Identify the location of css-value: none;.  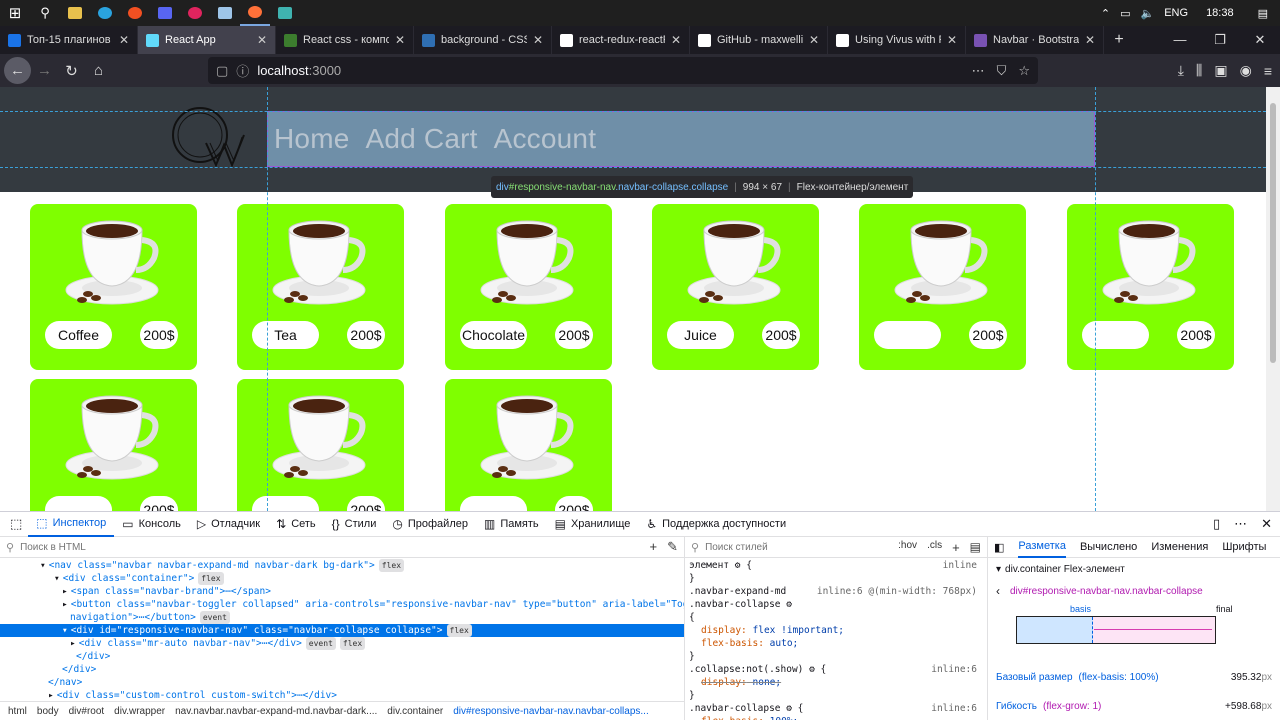
(767, 682).